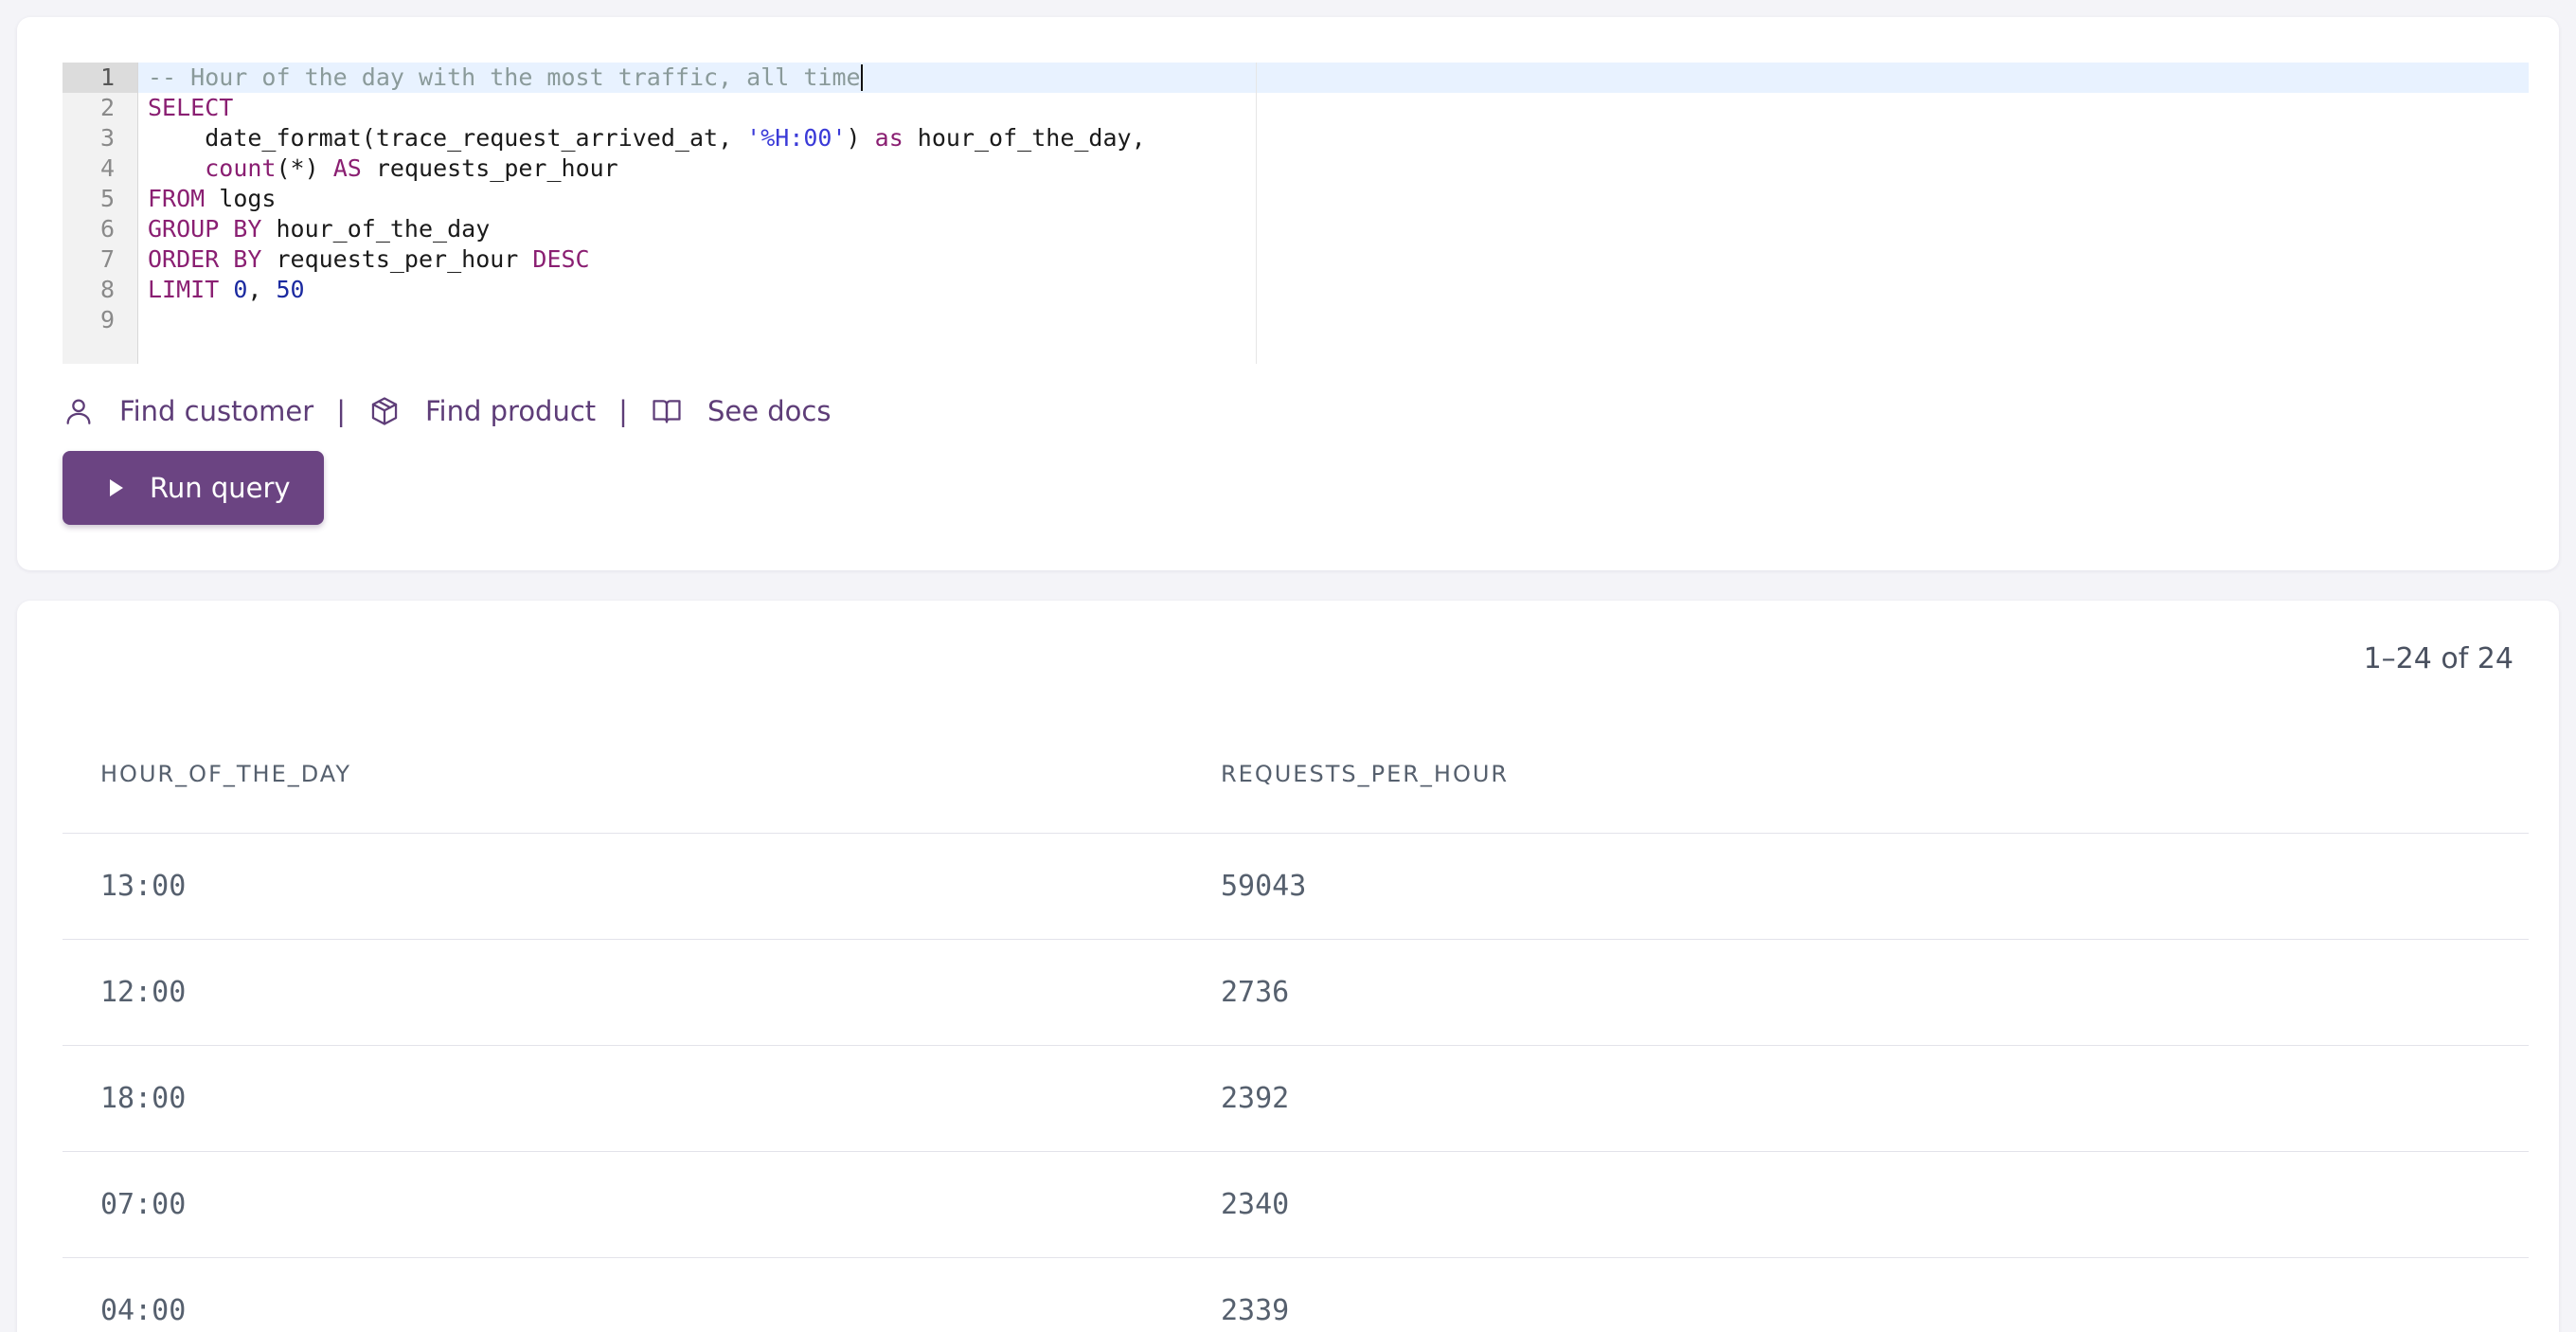 The width and height of the screenshot is (2576, 1332). What do you see at coordinates (796, 138) in the screenshot?
I see `string-token: '%H:00'` at bounding box center [796, 138].